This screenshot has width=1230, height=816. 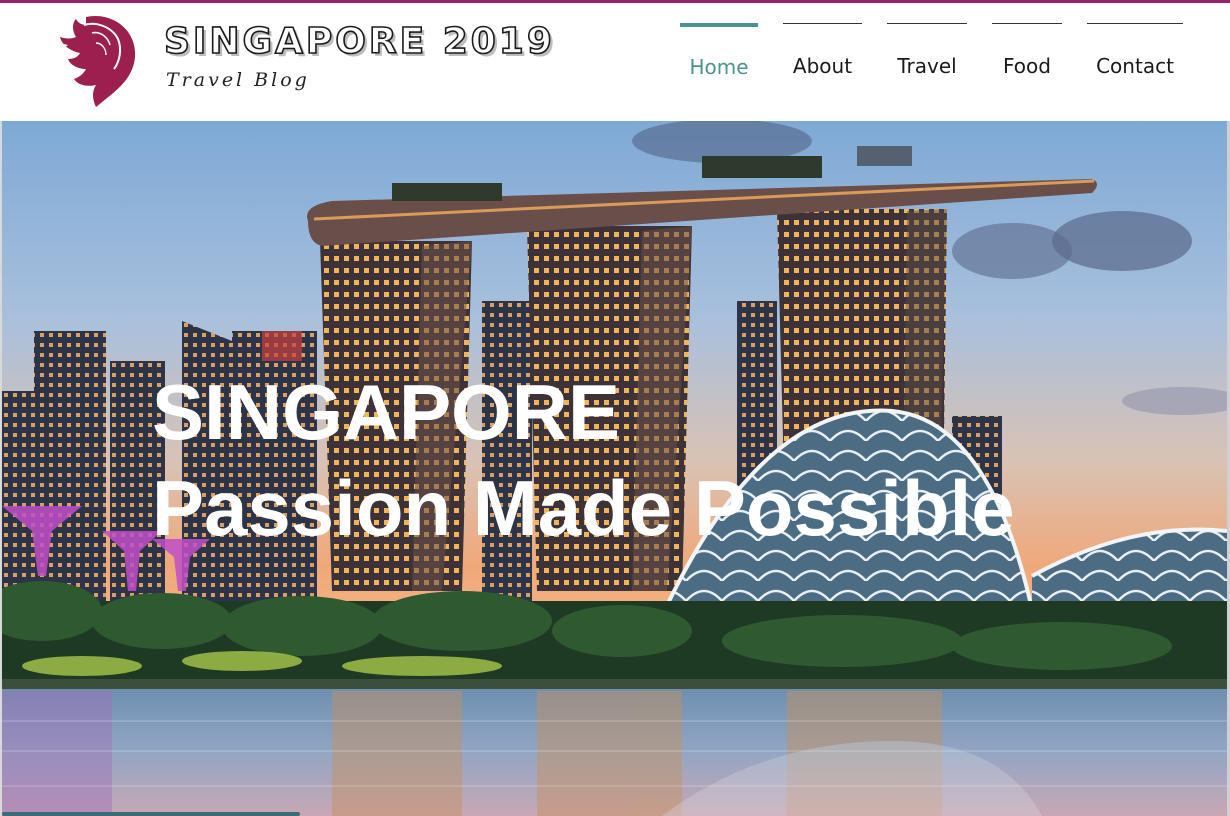 I want to click on nav-item-home: Home, so click(x=719, y=60).